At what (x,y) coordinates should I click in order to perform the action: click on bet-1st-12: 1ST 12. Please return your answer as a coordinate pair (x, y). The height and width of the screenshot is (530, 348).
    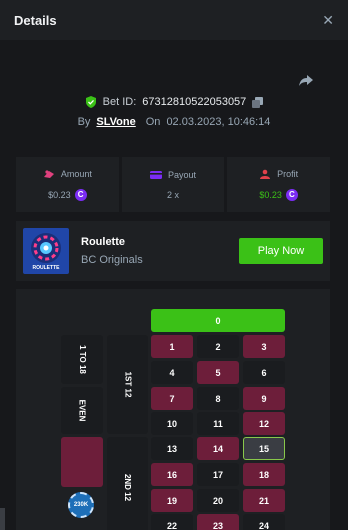
    Looking at the image, I should click on (127, 384).